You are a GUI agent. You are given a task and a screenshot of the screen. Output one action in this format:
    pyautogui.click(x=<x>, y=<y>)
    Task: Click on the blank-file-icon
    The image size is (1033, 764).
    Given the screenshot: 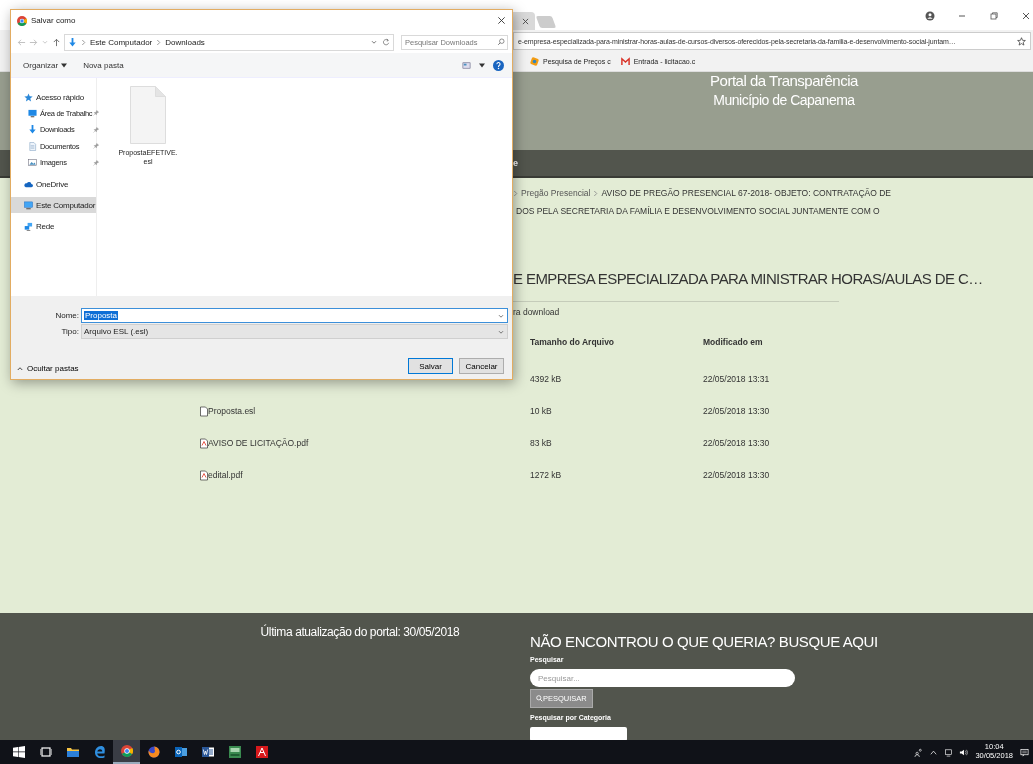 What is the action you would take?
    pyautogui.click(x=148, y=115)
    